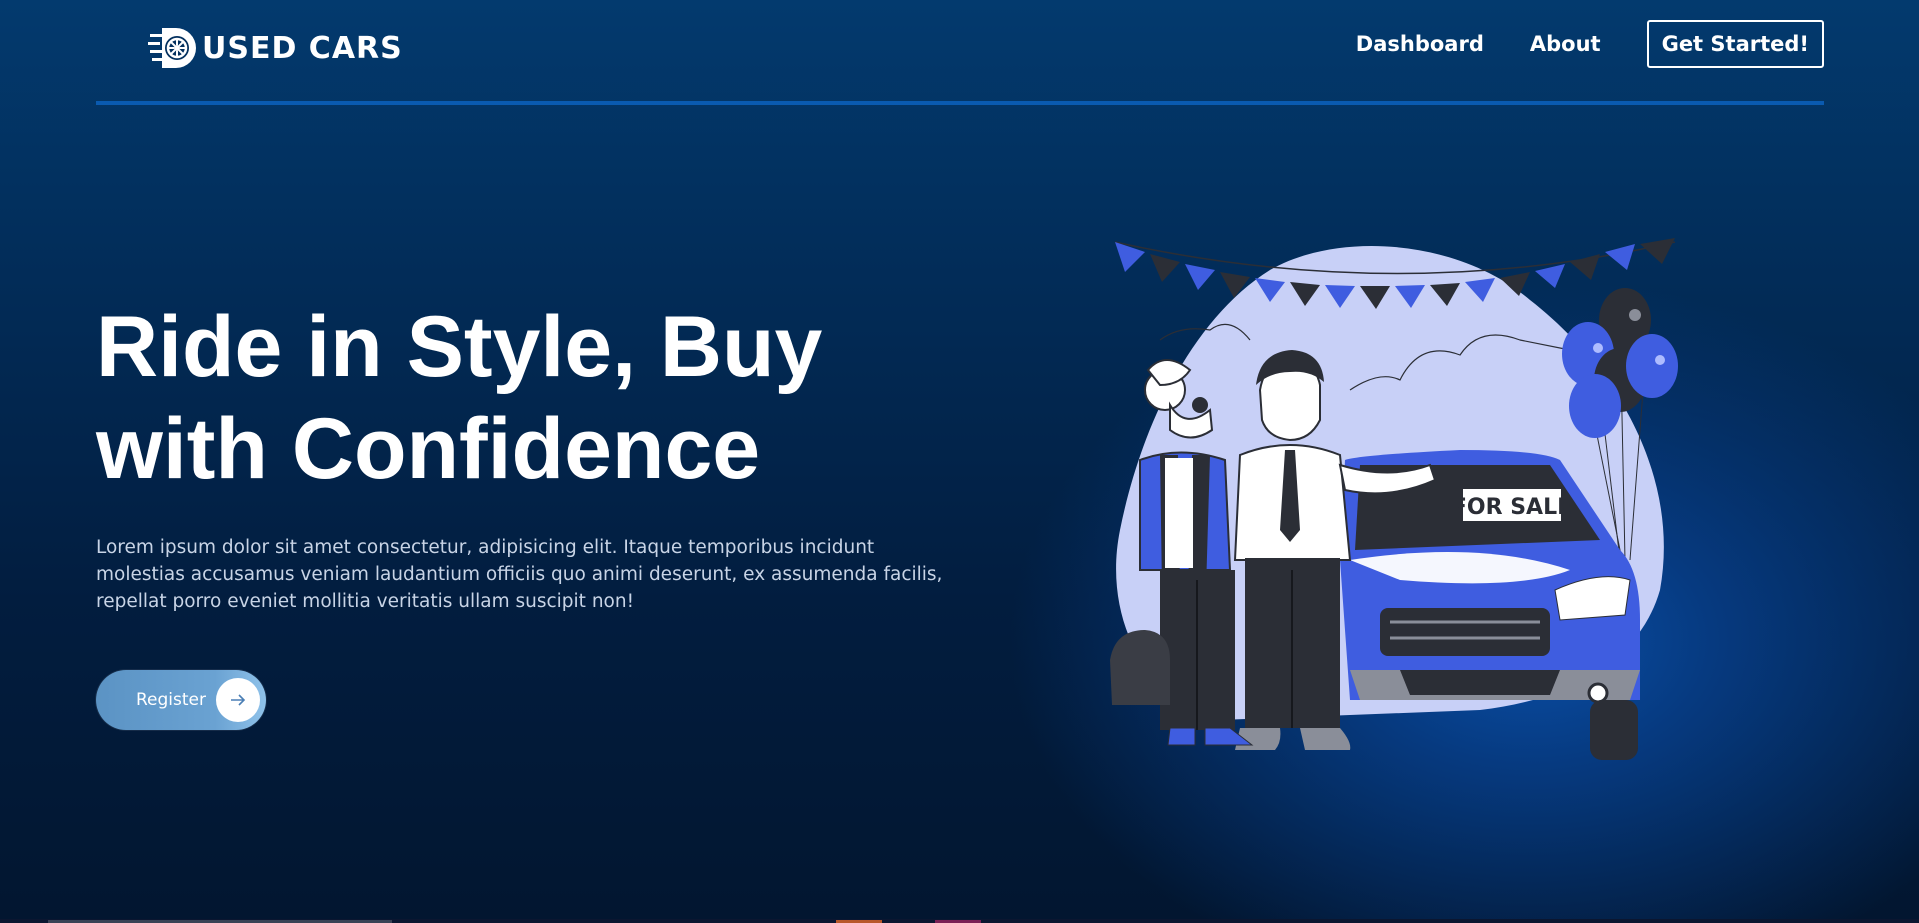  I want to click on arrow-right-icon, so click(238, 700).